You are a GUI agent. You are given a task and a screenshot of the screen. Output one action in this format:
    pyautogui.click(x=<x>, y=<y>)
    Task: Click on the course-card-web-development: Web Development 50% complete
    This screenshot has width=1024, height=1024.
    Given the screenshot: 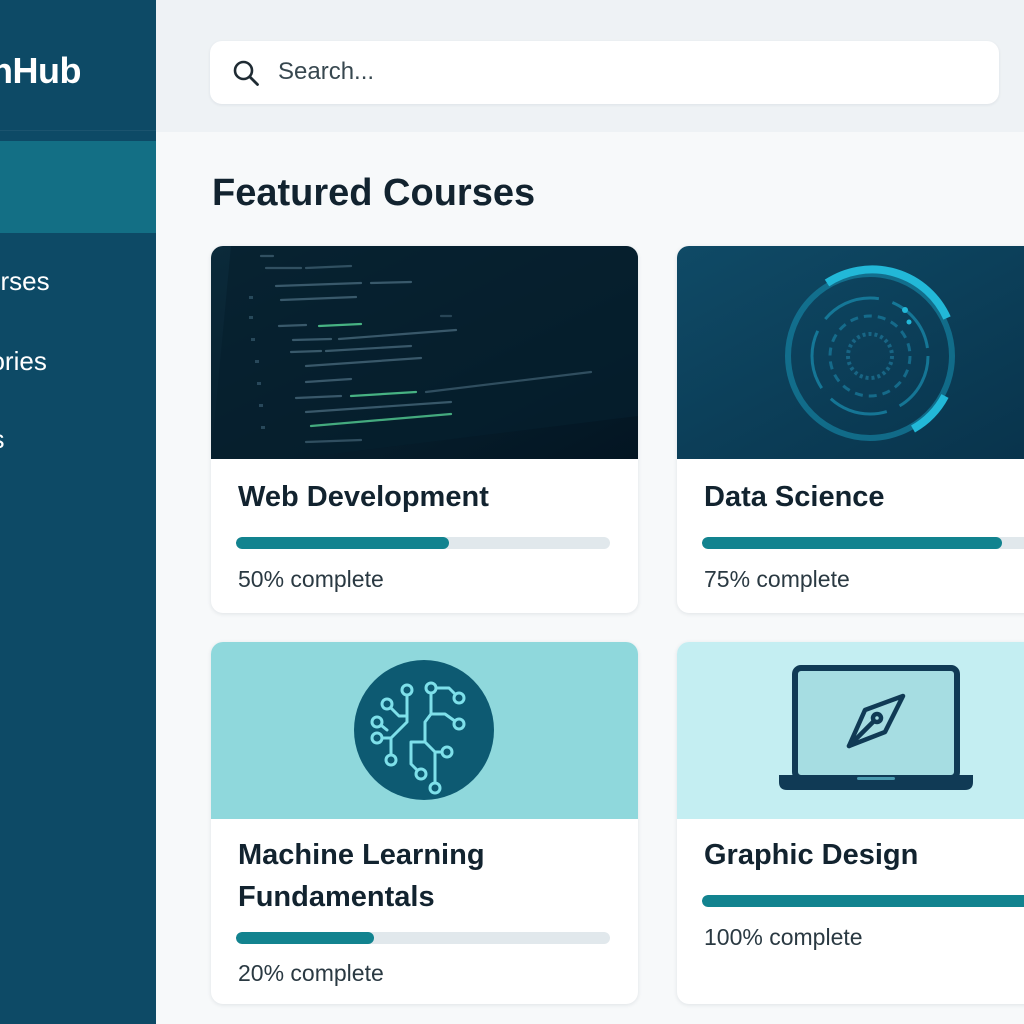 What is the action you would take?
    pyautogui.click(x=424, y=429)
    